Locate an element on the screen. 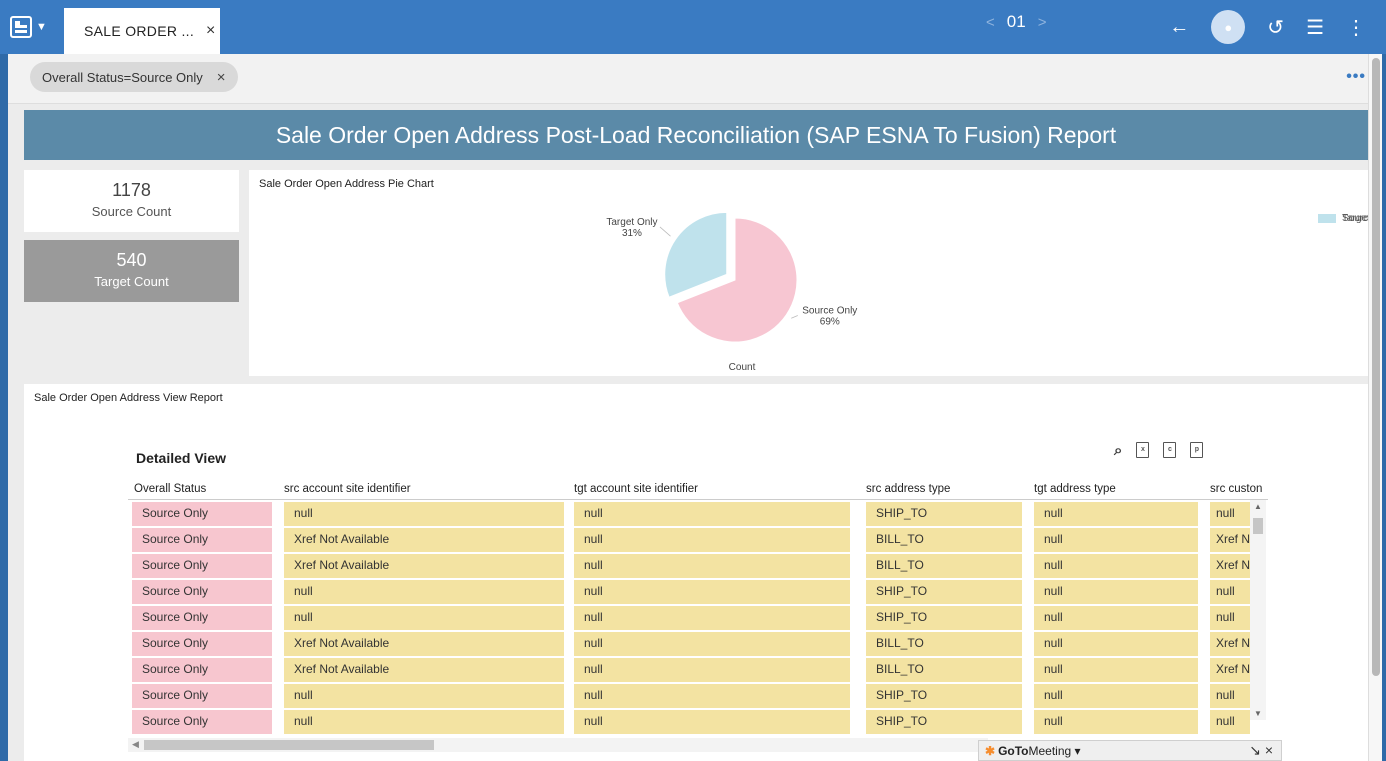  legend-swatch-target is located at coordinates (1327, 218).